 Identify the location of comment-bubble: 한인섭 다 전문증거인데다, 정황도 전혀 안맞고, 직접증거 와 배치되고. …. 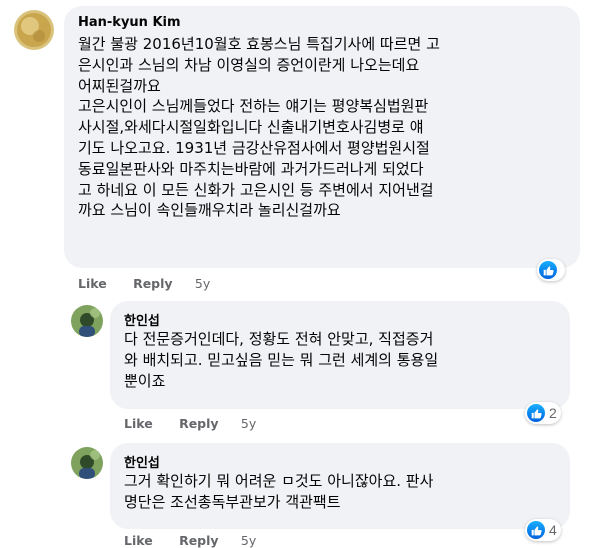
(340, 355).